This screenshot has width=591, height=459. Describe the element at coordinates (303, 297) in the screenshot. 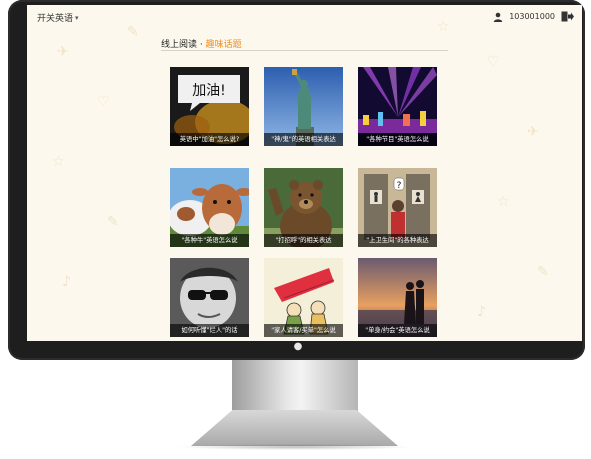

I see `topic-tile-treat: "家人请客/买单"怎么说` at that location.